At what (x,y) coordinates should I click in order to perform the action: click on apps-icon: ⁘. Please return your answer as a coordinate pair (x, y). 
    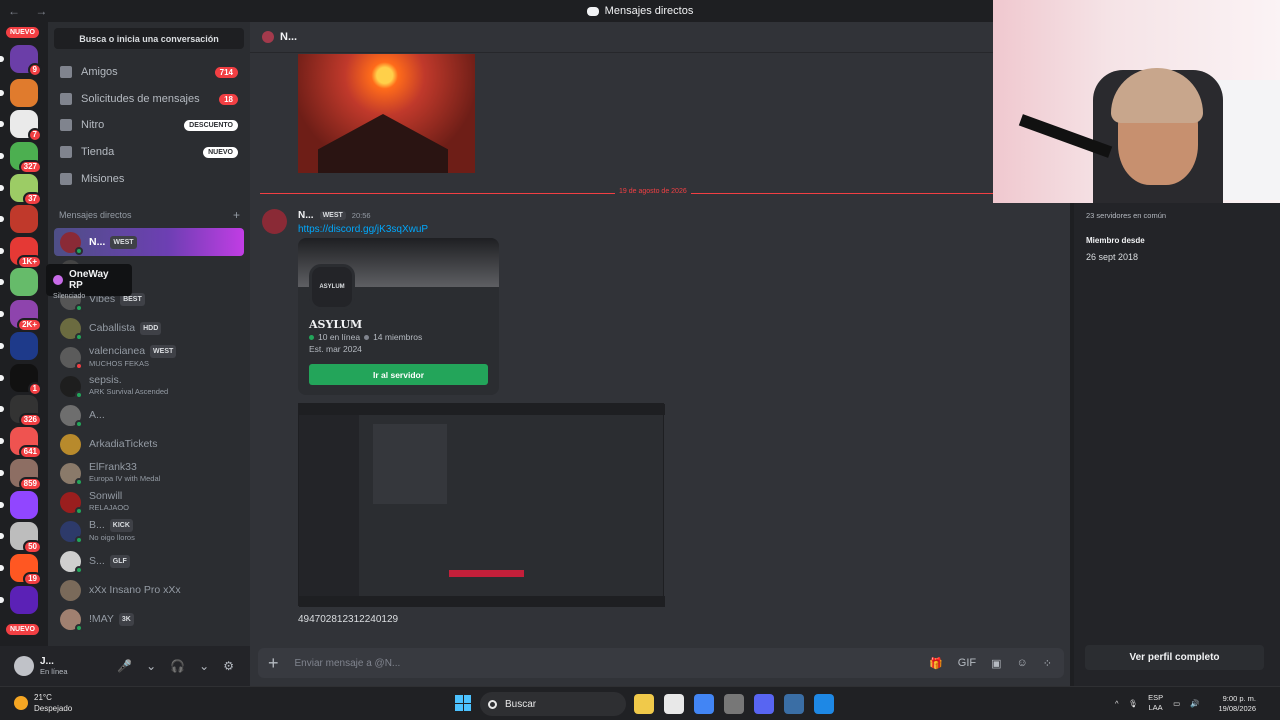
    Looking at the image, I should click on (1047, 663).